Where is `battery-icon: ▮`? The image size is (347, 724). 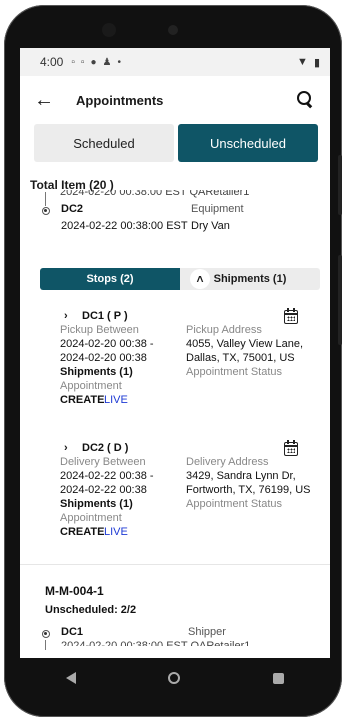 battery-icon: ▮ is located at coordinates (316, 62).